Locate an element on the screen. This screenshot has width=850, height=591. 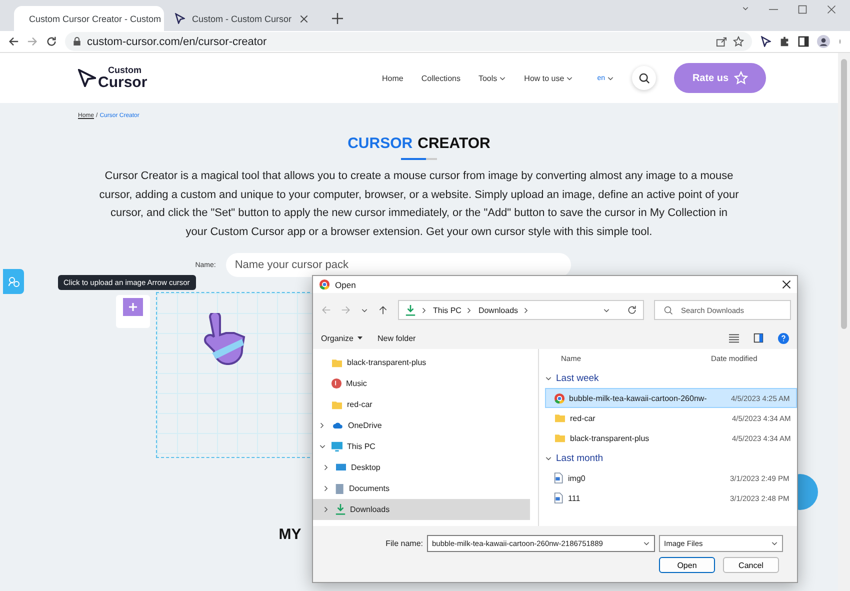
plus-icon is located at coordinates (132, 307).